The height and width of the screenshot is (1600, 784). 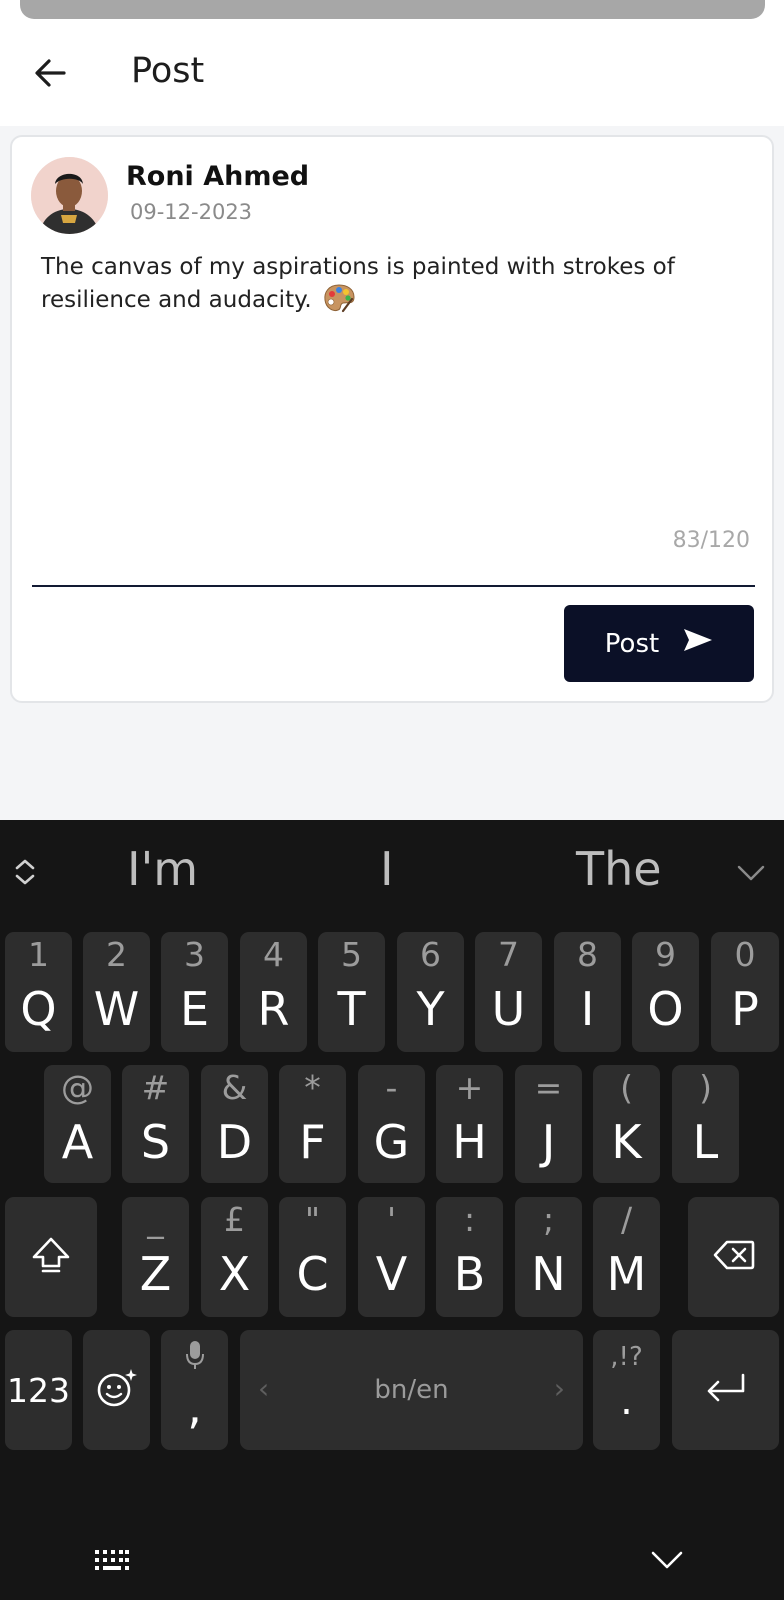 What do you see at coordinates (665, 1009) in the screenshot?
I see `key-label: O` at bounding box center [665, 1009].